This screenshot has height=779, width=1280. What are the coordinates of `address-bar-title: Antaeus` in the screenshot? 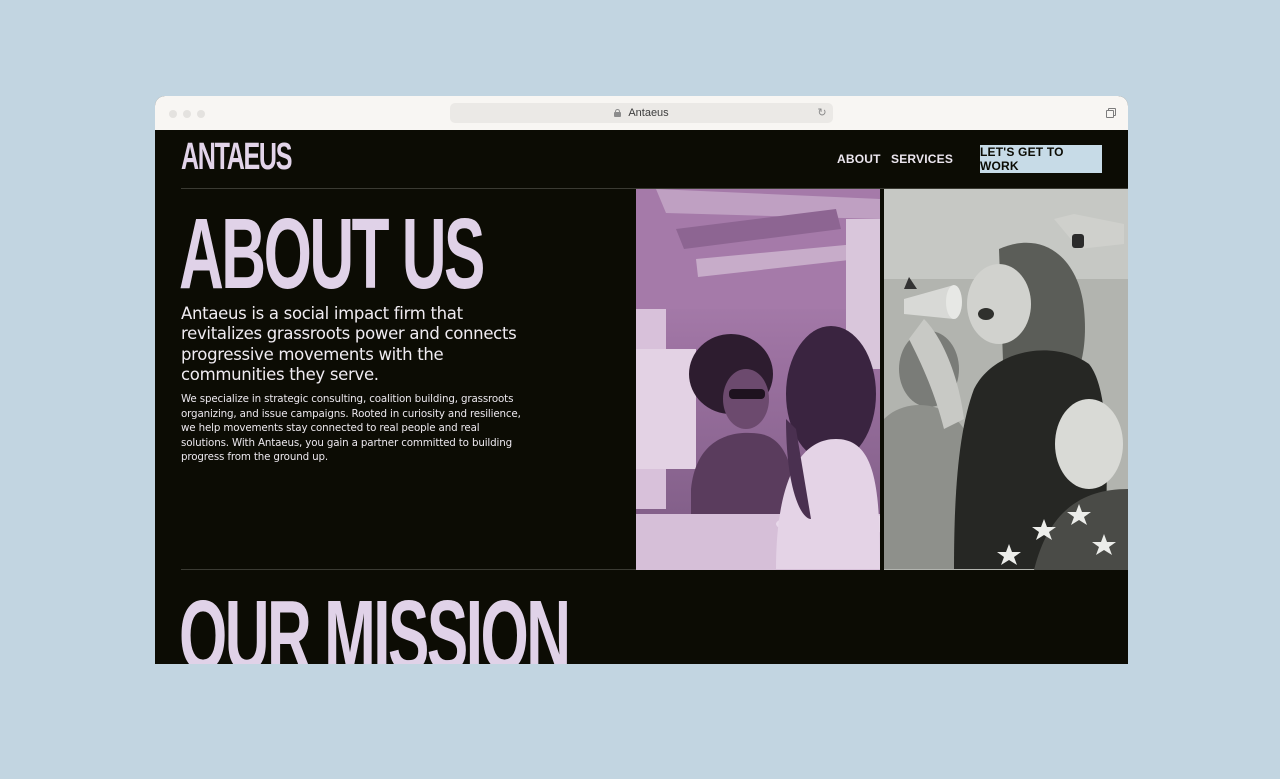 It's located at (648, 113).